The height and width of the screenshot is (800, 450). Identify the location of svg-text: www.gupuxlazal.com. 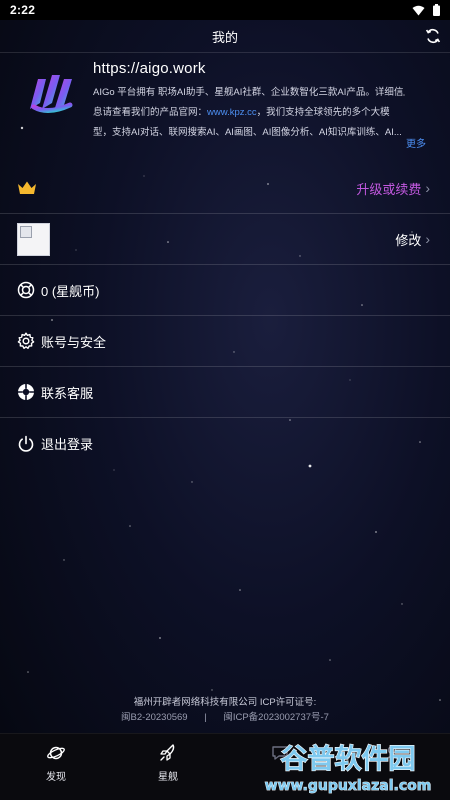
(348, 786).